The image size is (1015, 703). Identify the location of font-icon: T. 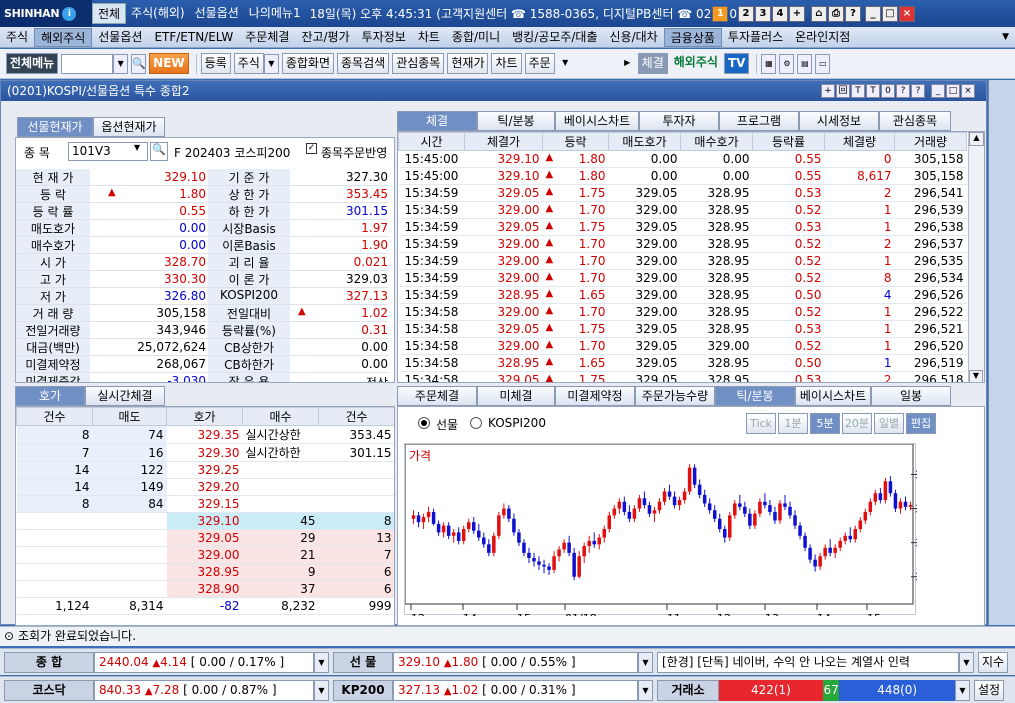
(873, 91).